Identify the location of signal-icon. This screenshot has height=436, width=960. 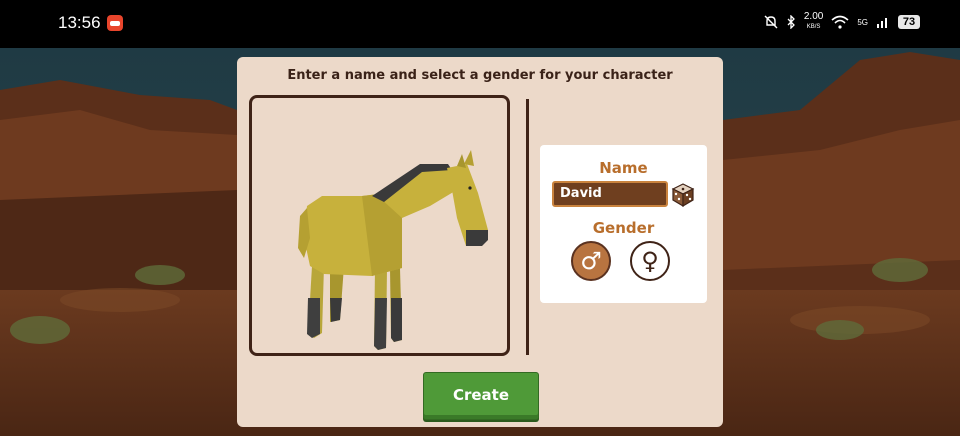
(882, 23).